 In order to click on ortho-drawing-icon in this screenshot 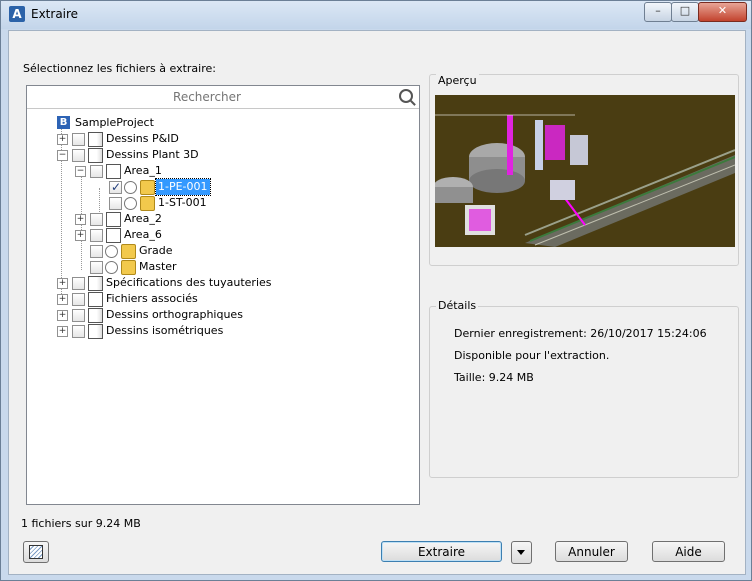, I will do `click(95, 315)`.